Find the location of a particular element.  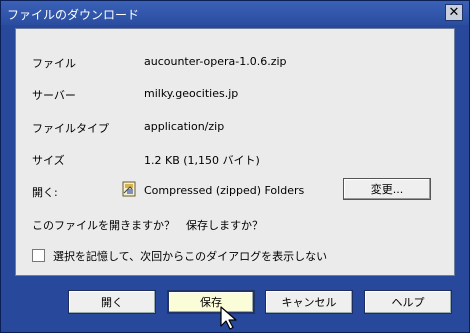

close-button: ✕ is located at coordinates (454, 12).